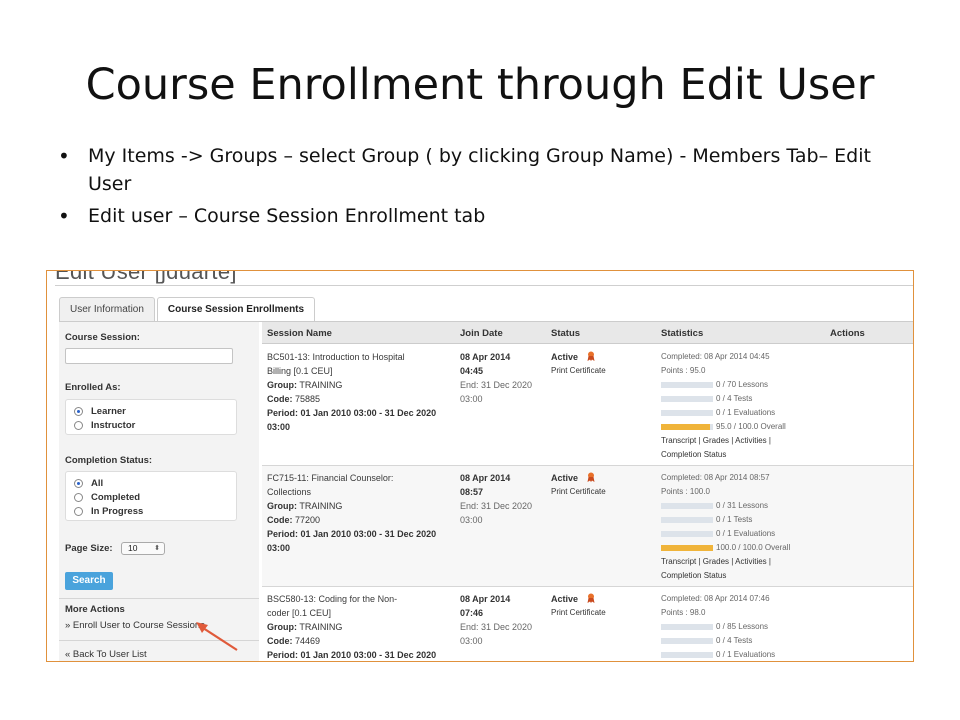  Describe the element at coordinates (502, 499) in the screenshot. I see `join-date-cell: 08 Apr 2014 08:57 End: 31 Dec 2020 03:00` at that location.